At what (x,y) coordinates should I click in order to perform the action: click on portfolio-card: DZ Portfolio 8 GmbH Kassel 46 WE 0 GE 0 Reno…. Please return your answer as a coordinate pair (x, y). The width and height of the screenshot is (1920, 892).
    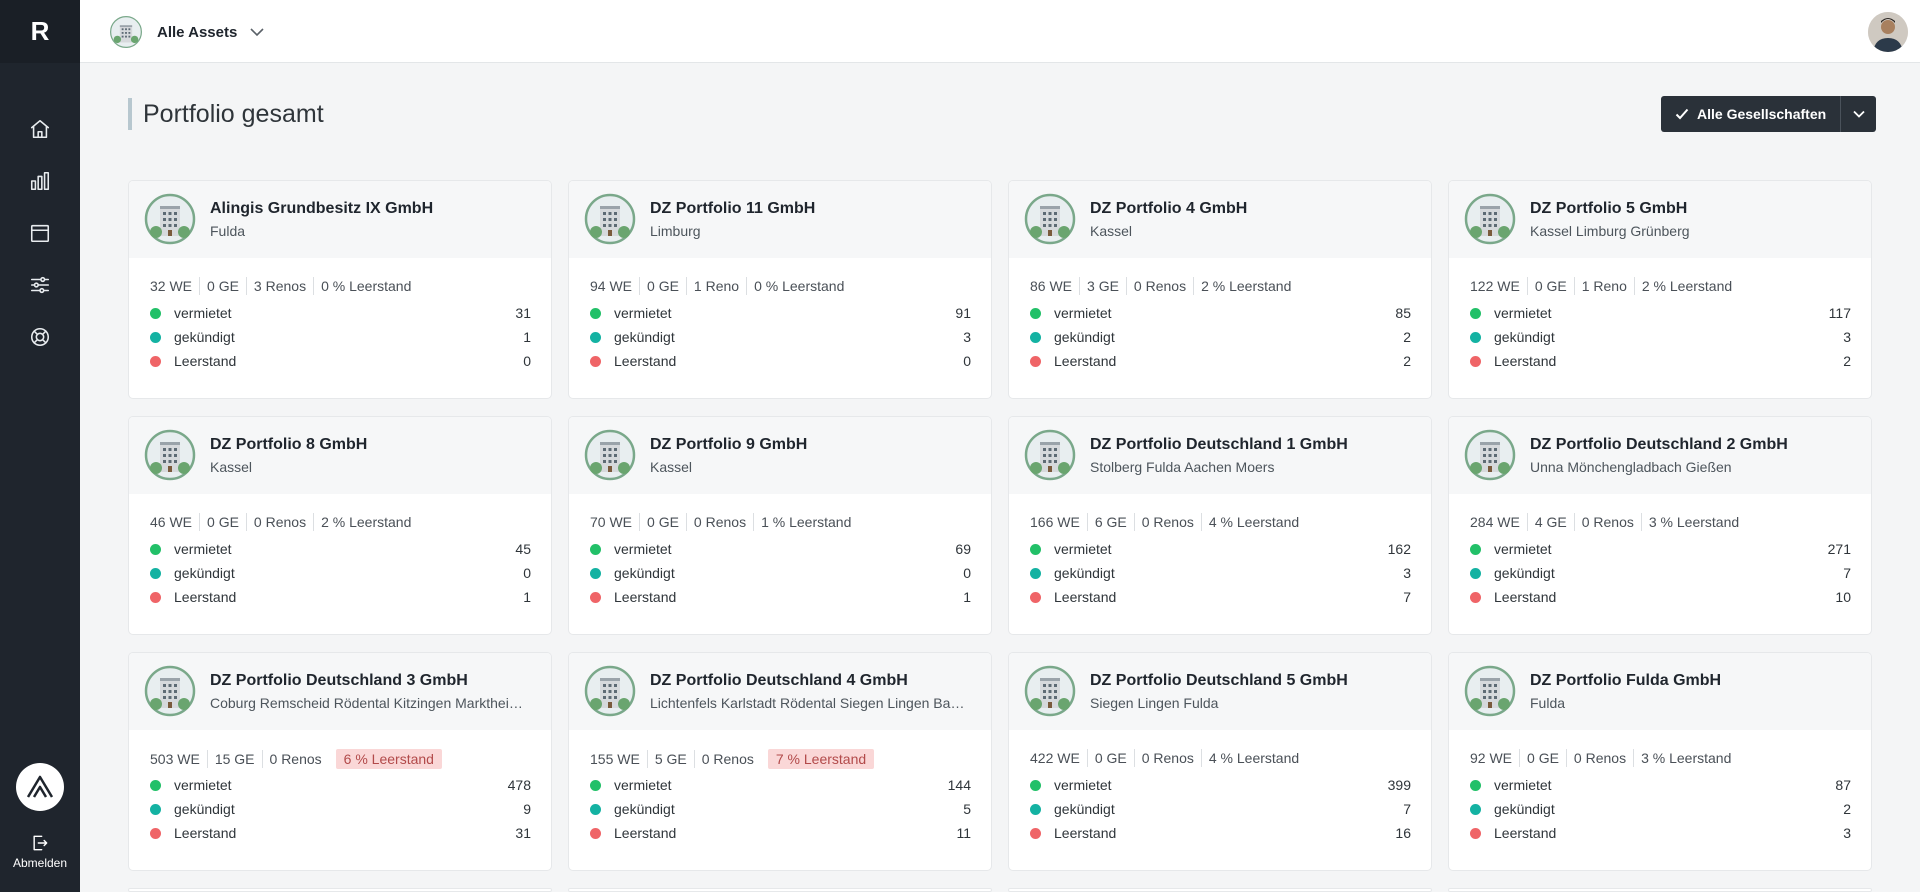
    Looking at the image, I should click on (340, 525).